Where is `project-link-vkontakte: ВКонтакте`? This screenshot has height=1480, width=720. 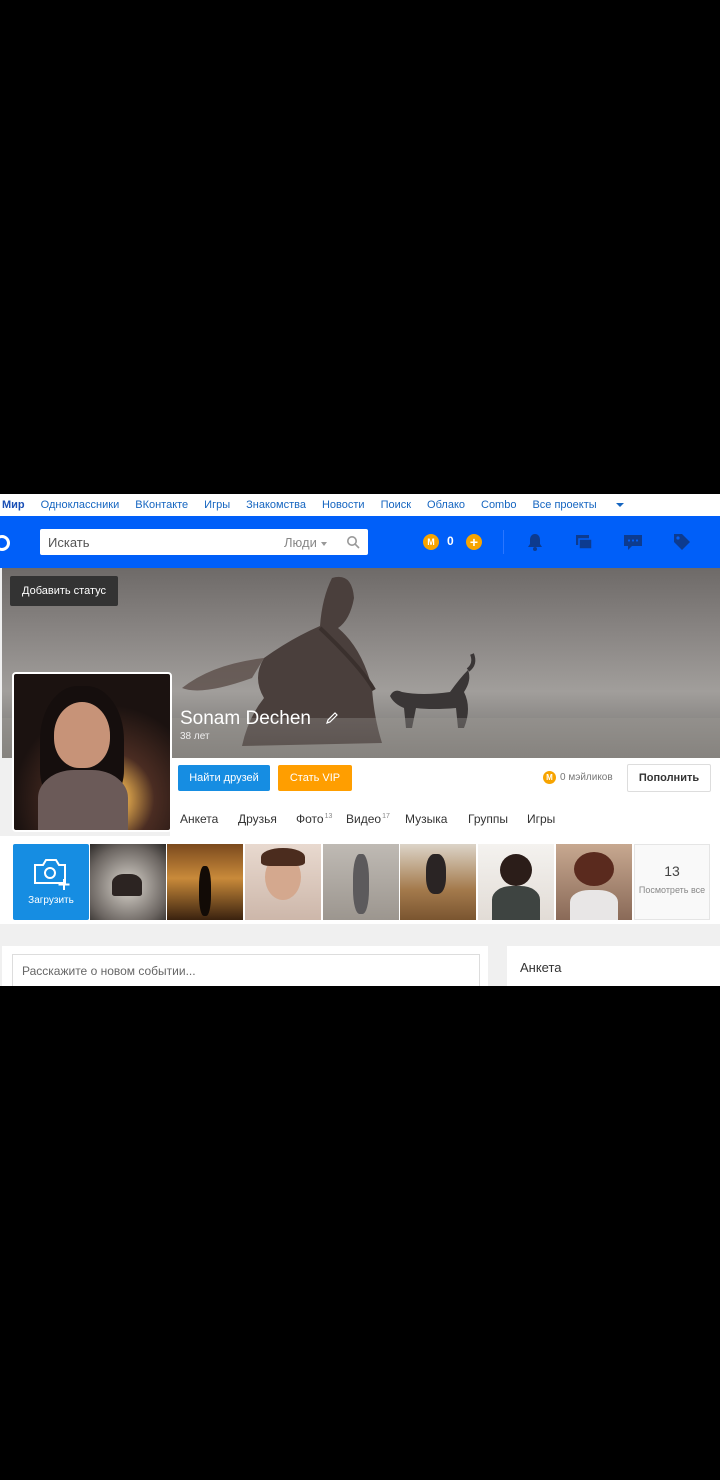 project-link-vkontakte: ВКонтакте is located at coordinates (161, 505).